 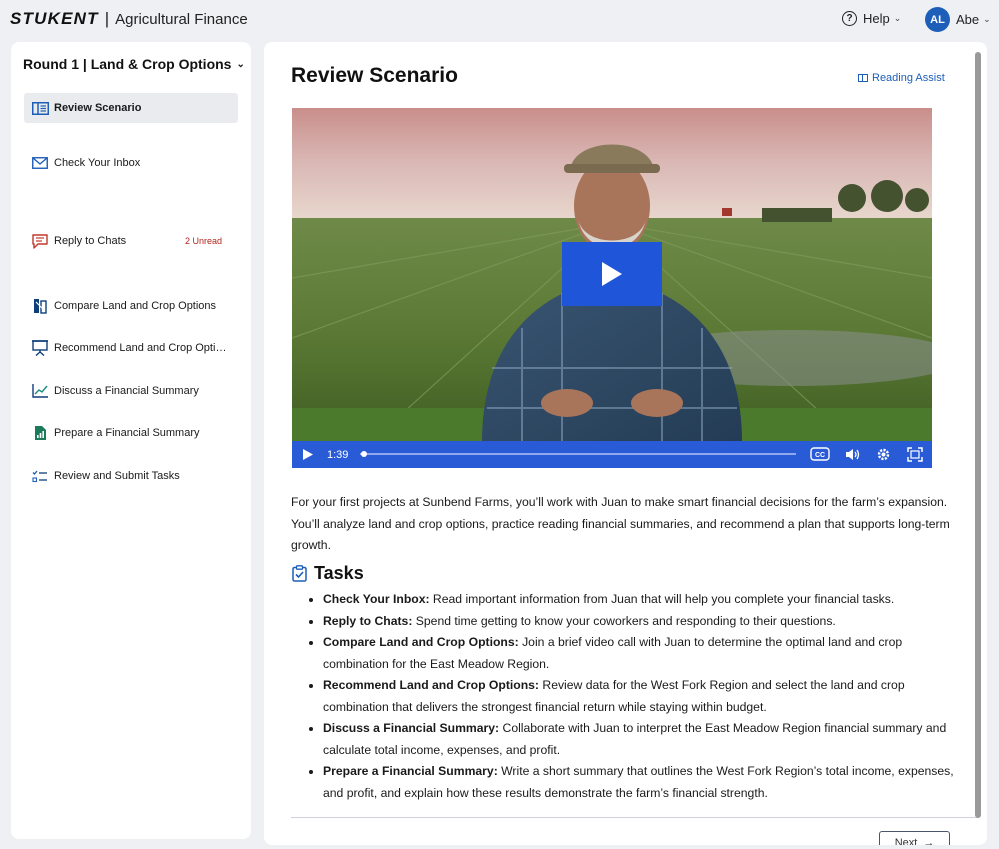 What do you see at coordinates (410, 771) in the screenshot?
I see `task-title: Prepare a Financial Summary:` at bounding box center [410, 771].